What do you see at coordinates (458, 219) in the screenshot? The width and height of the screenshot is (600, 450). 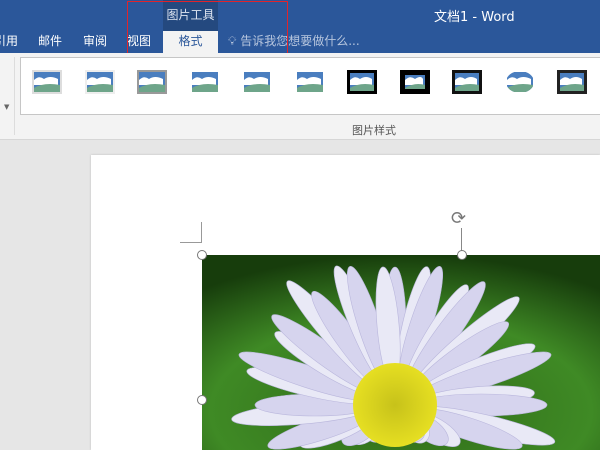 I see `rotate-handle-icon: ⟳` at bounding box center [458, 219].